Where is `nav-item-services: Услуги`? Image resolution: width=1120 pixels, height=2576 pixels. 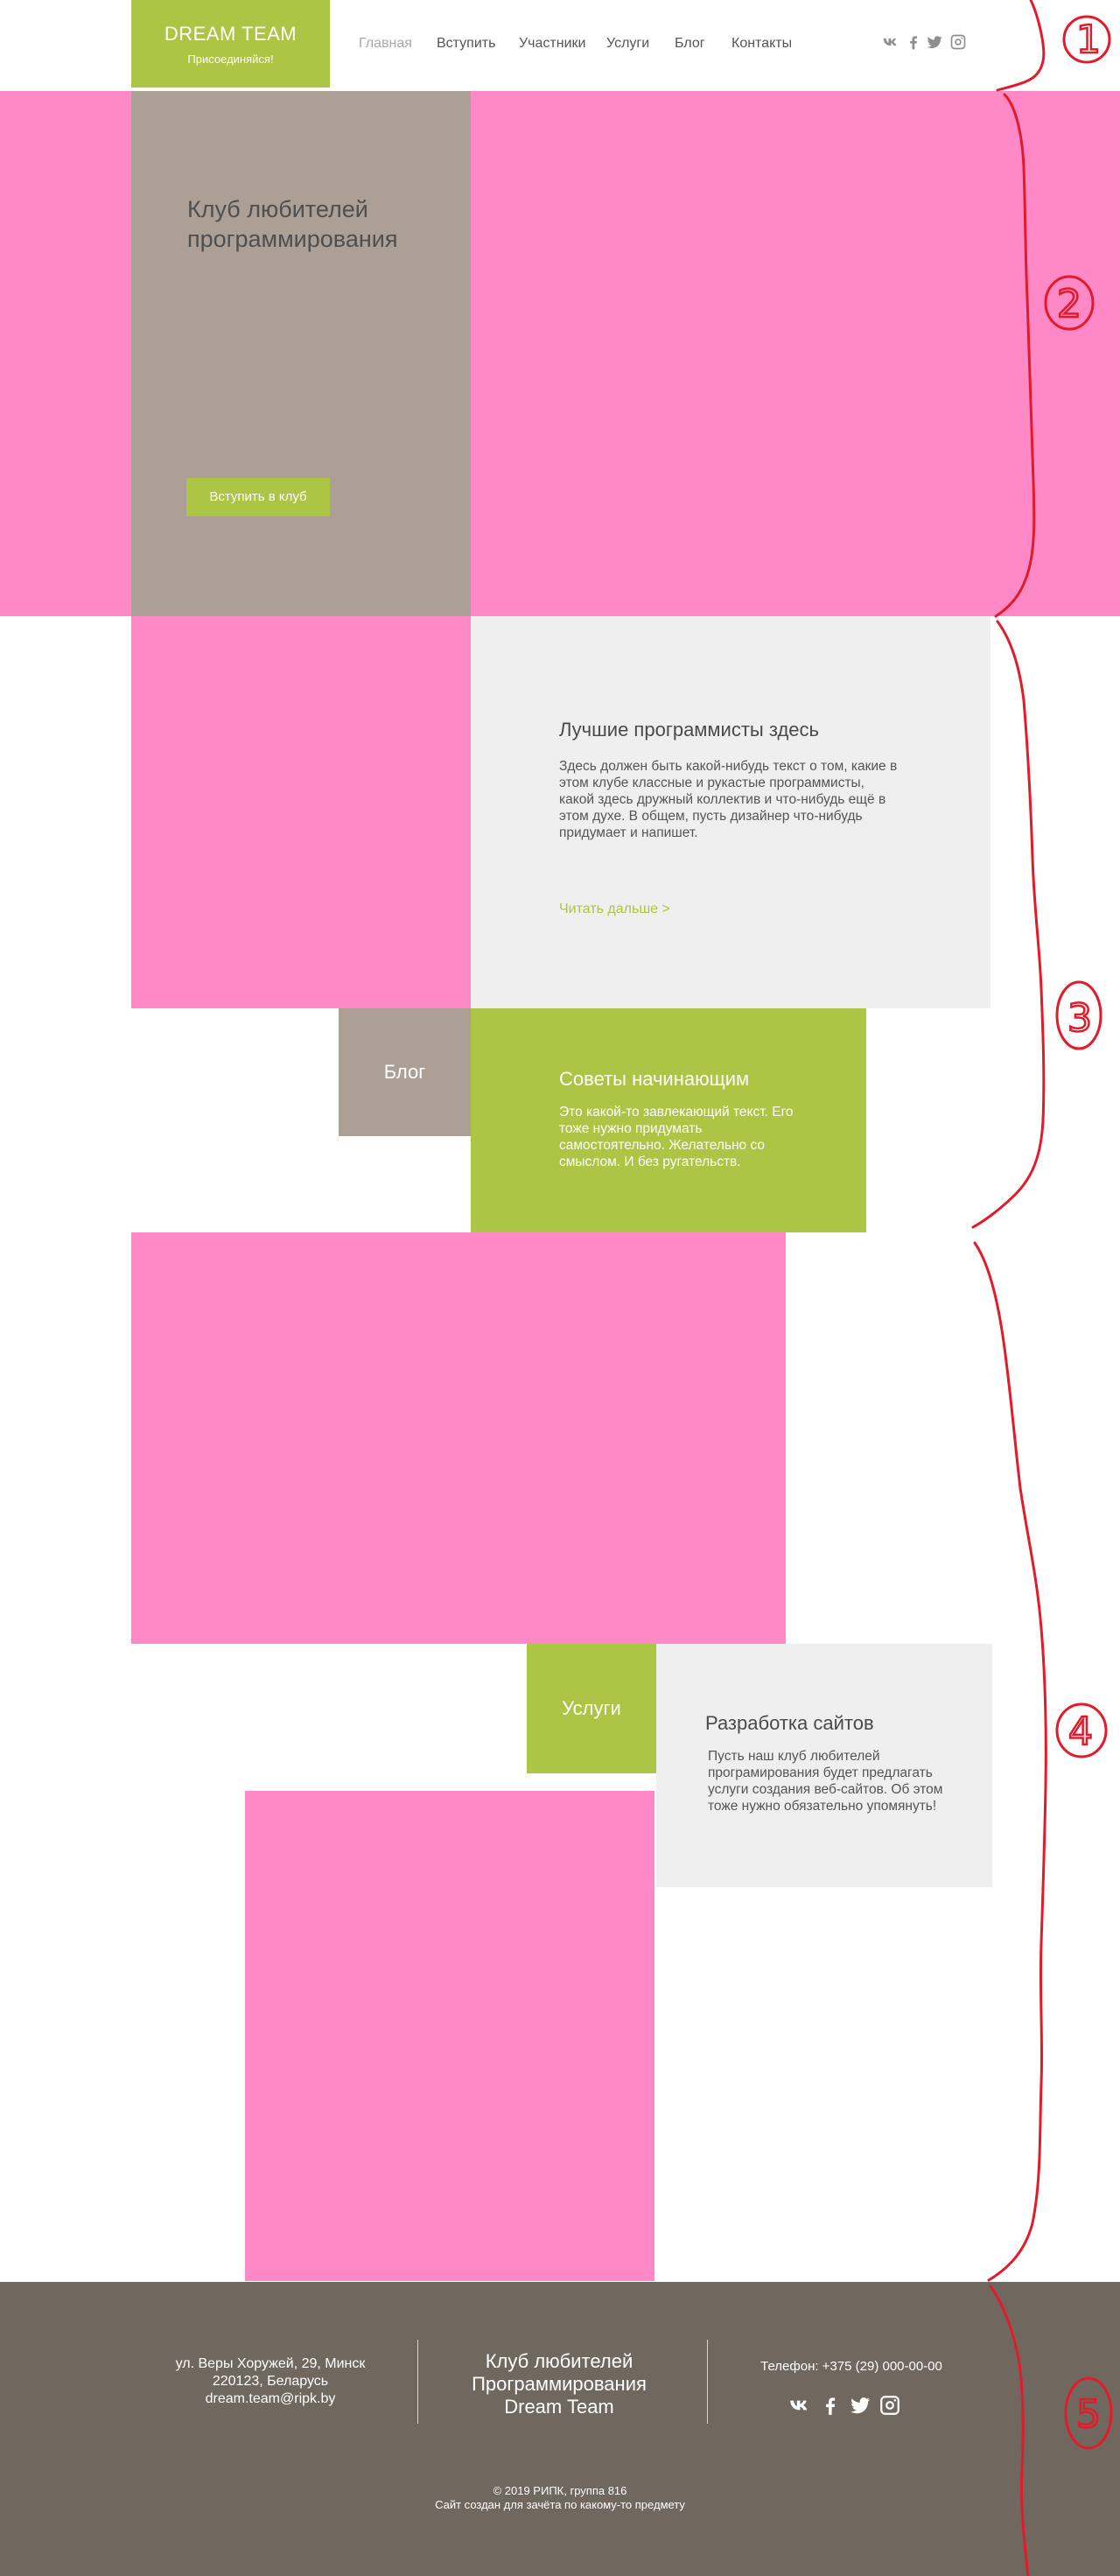 nav-item-services: Услуги is located at coordinates (627, 44).